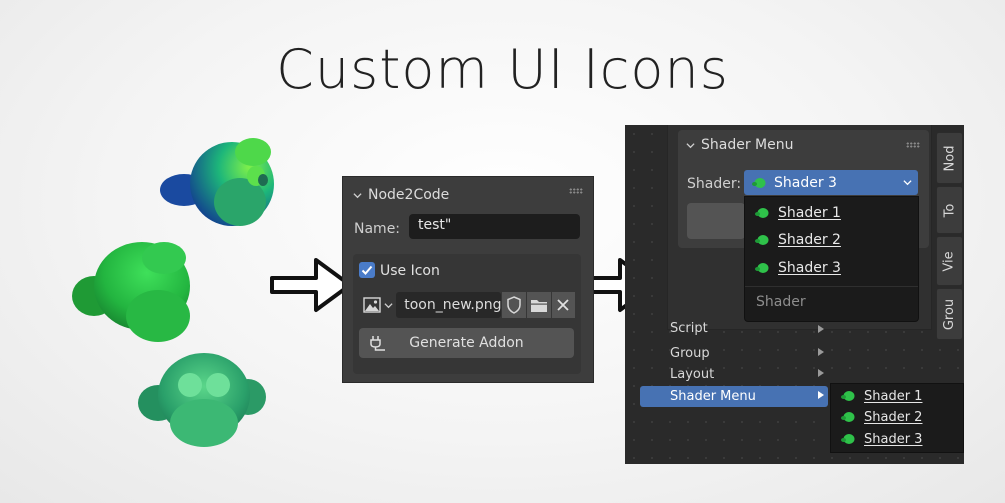  I want to click on menu-divider, so click(831, 286).